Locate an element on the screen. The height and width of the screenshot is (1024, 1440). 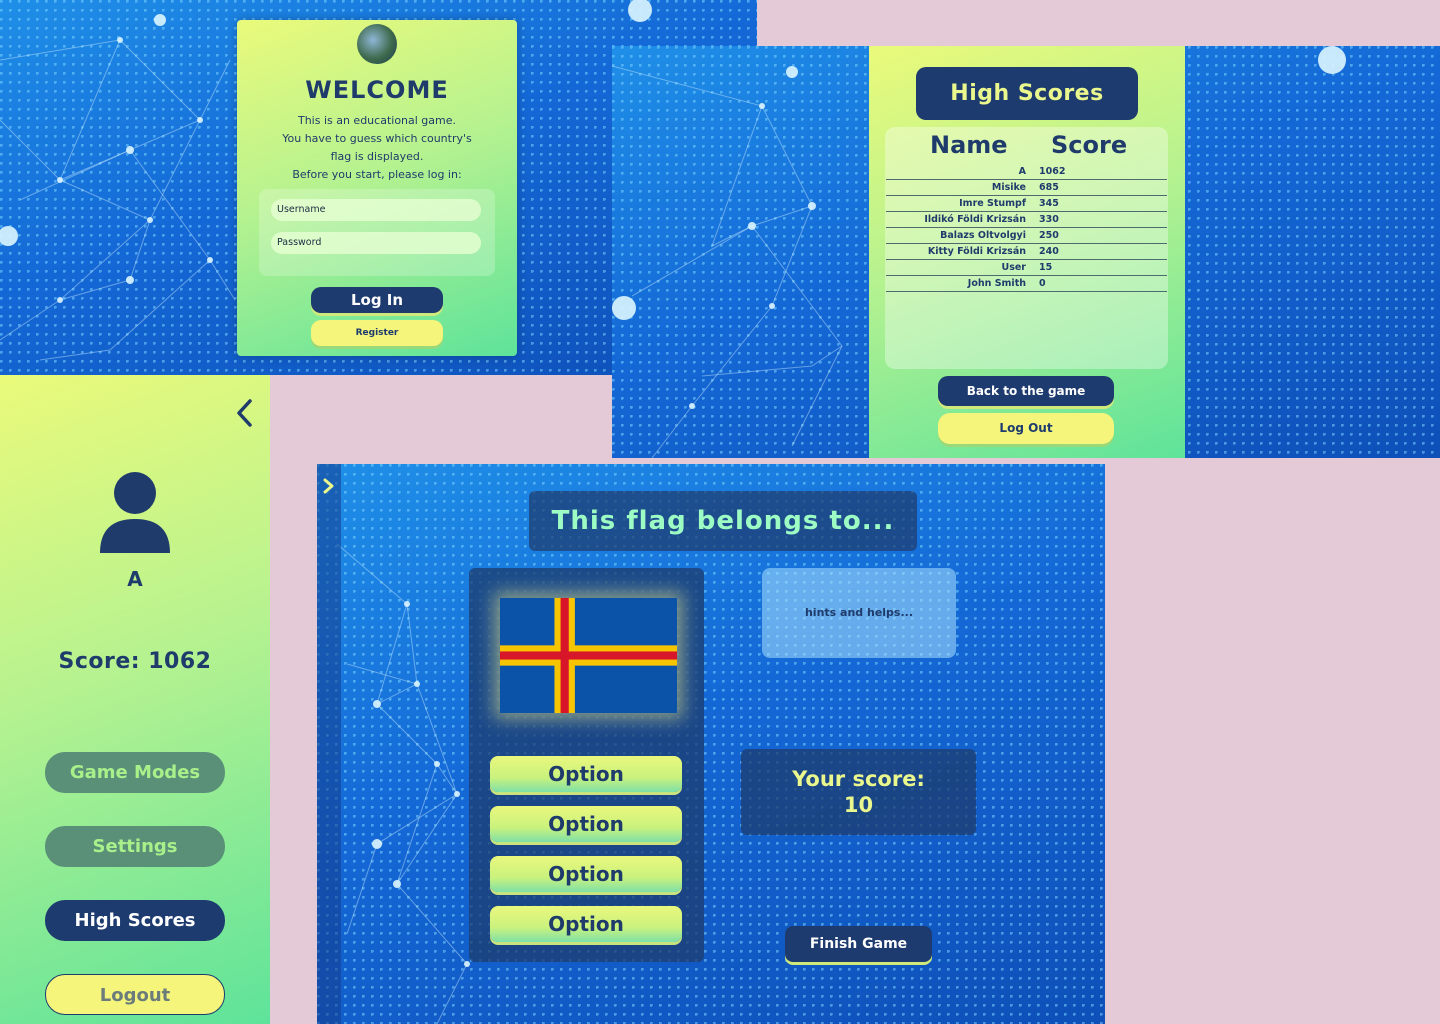
table-row: John Smith 0 is located at coordinates (1026, 284).